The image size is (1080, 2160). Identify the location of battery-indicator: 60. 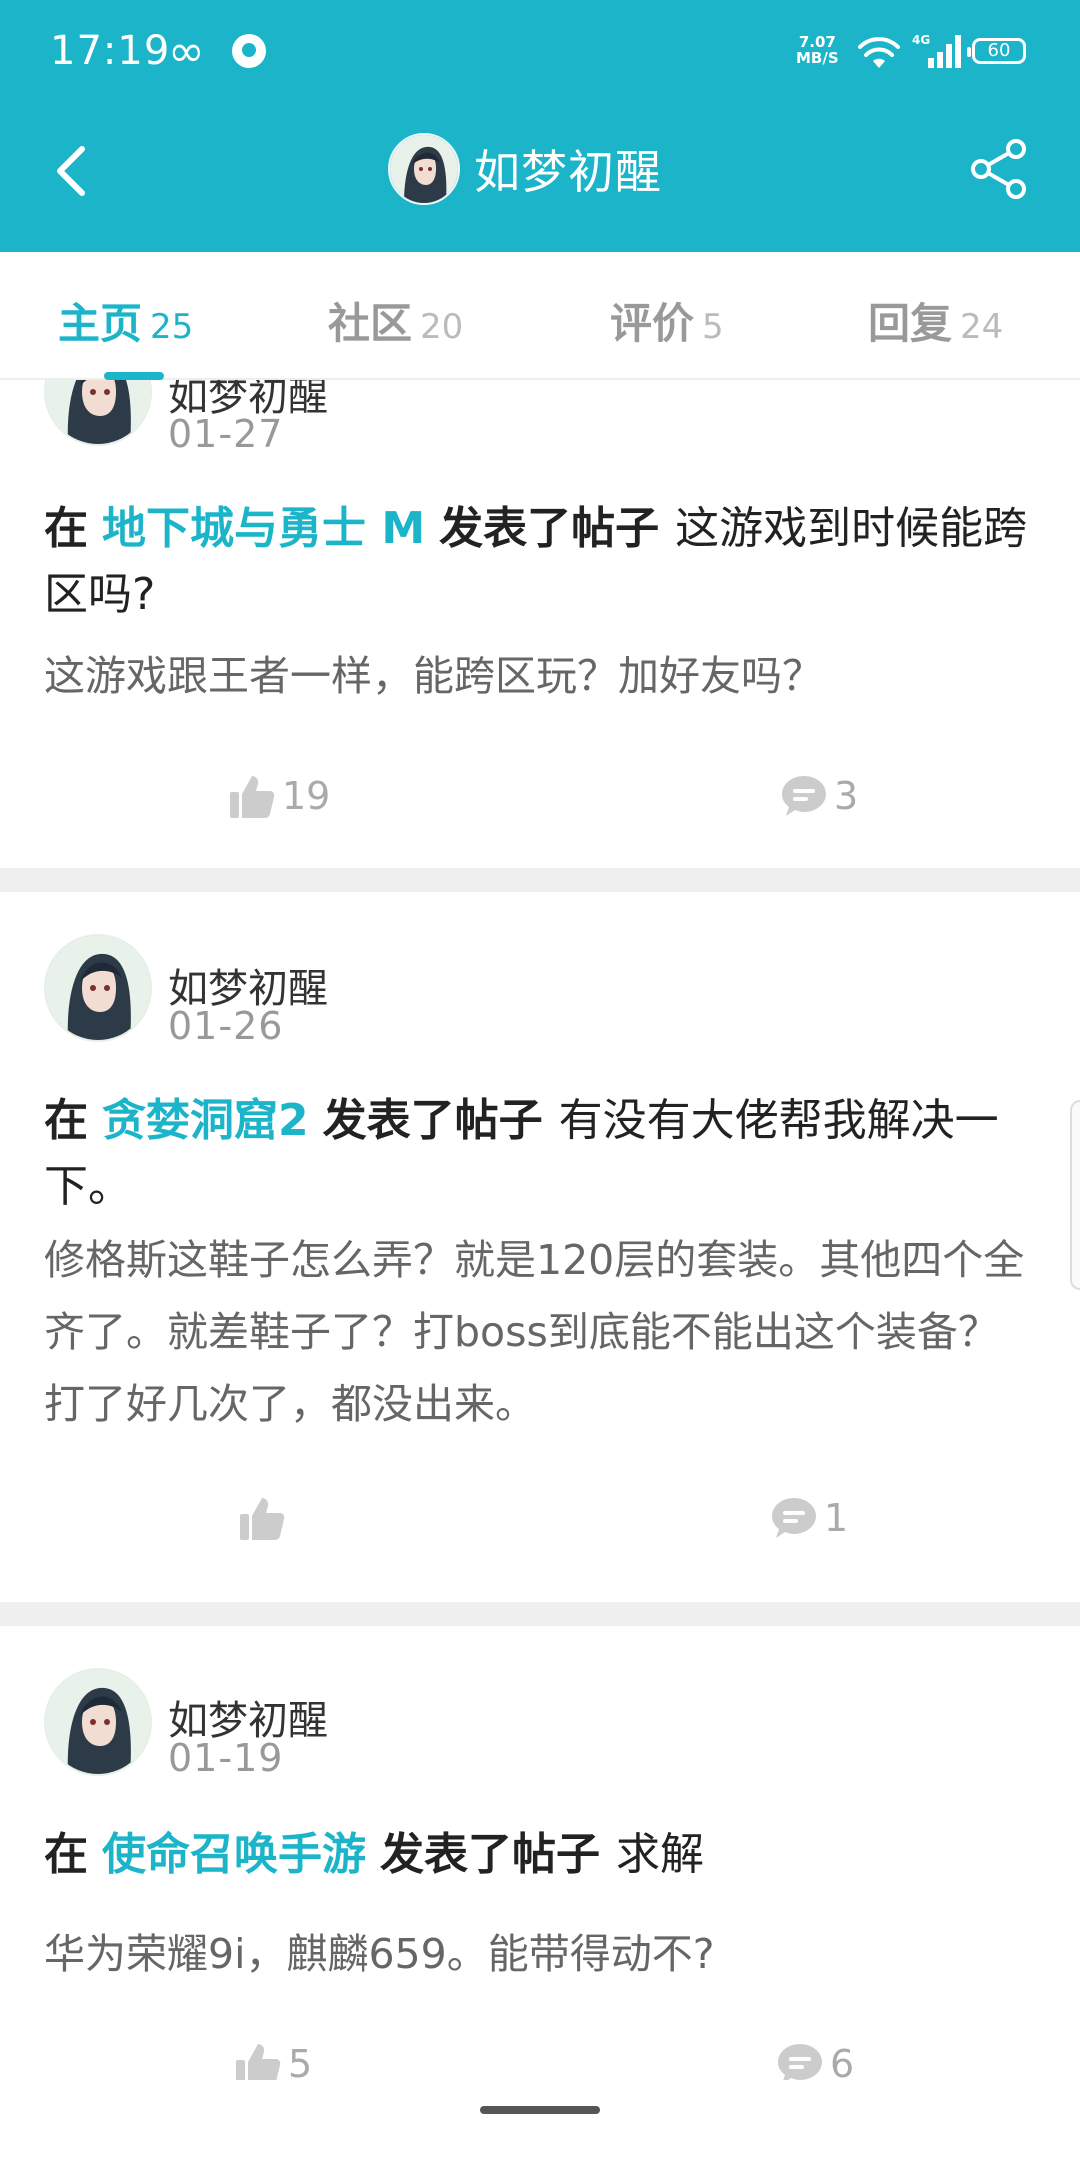
(996, 51).